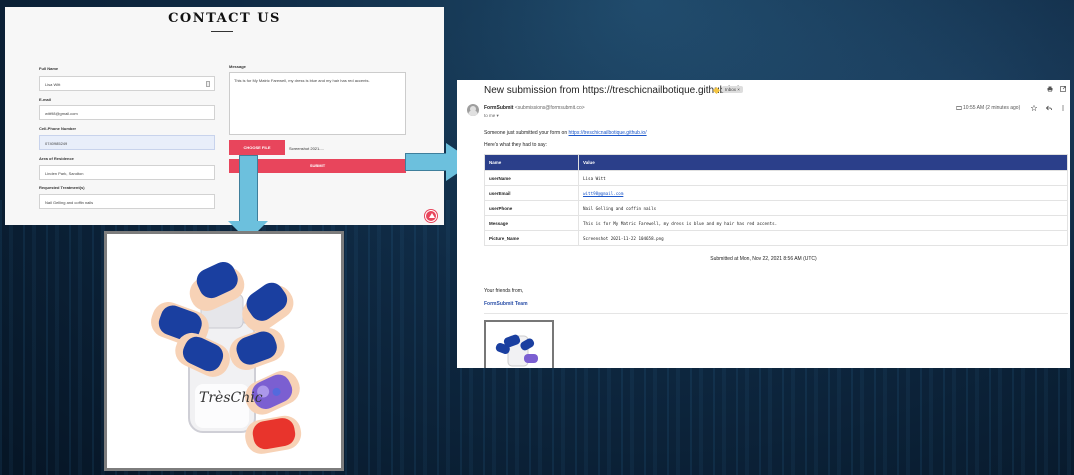 The width and height of the screenshot is (1074, 475). I want to click on scroll-to-top-icon, so click(431, 216).